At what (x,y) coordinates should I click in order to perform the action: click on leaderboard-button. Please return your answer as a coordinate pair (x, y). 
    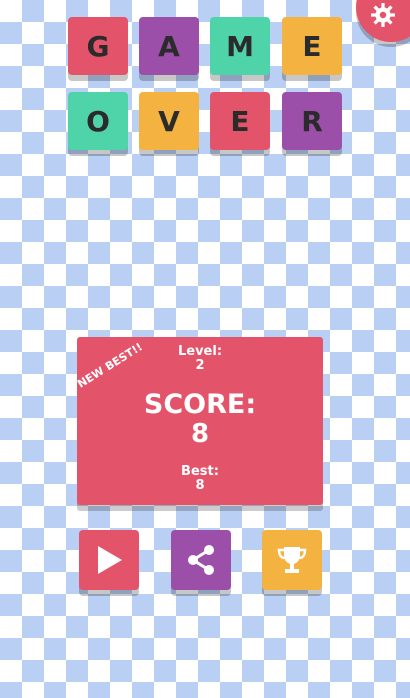
    Looking at the image, I should click on (292, 560).